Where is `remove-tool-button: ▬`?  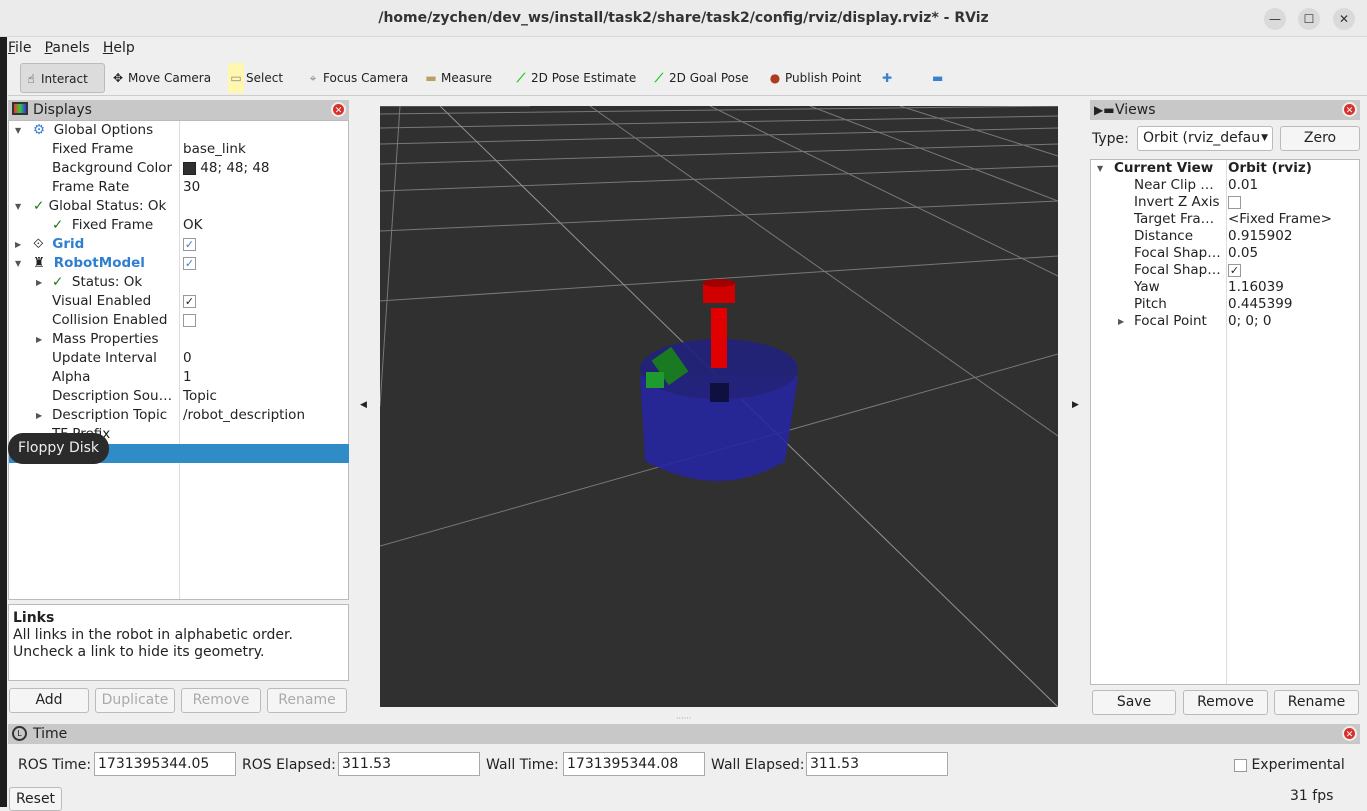
remove-tool-button: ▬ is located at coordinates (936, 78).